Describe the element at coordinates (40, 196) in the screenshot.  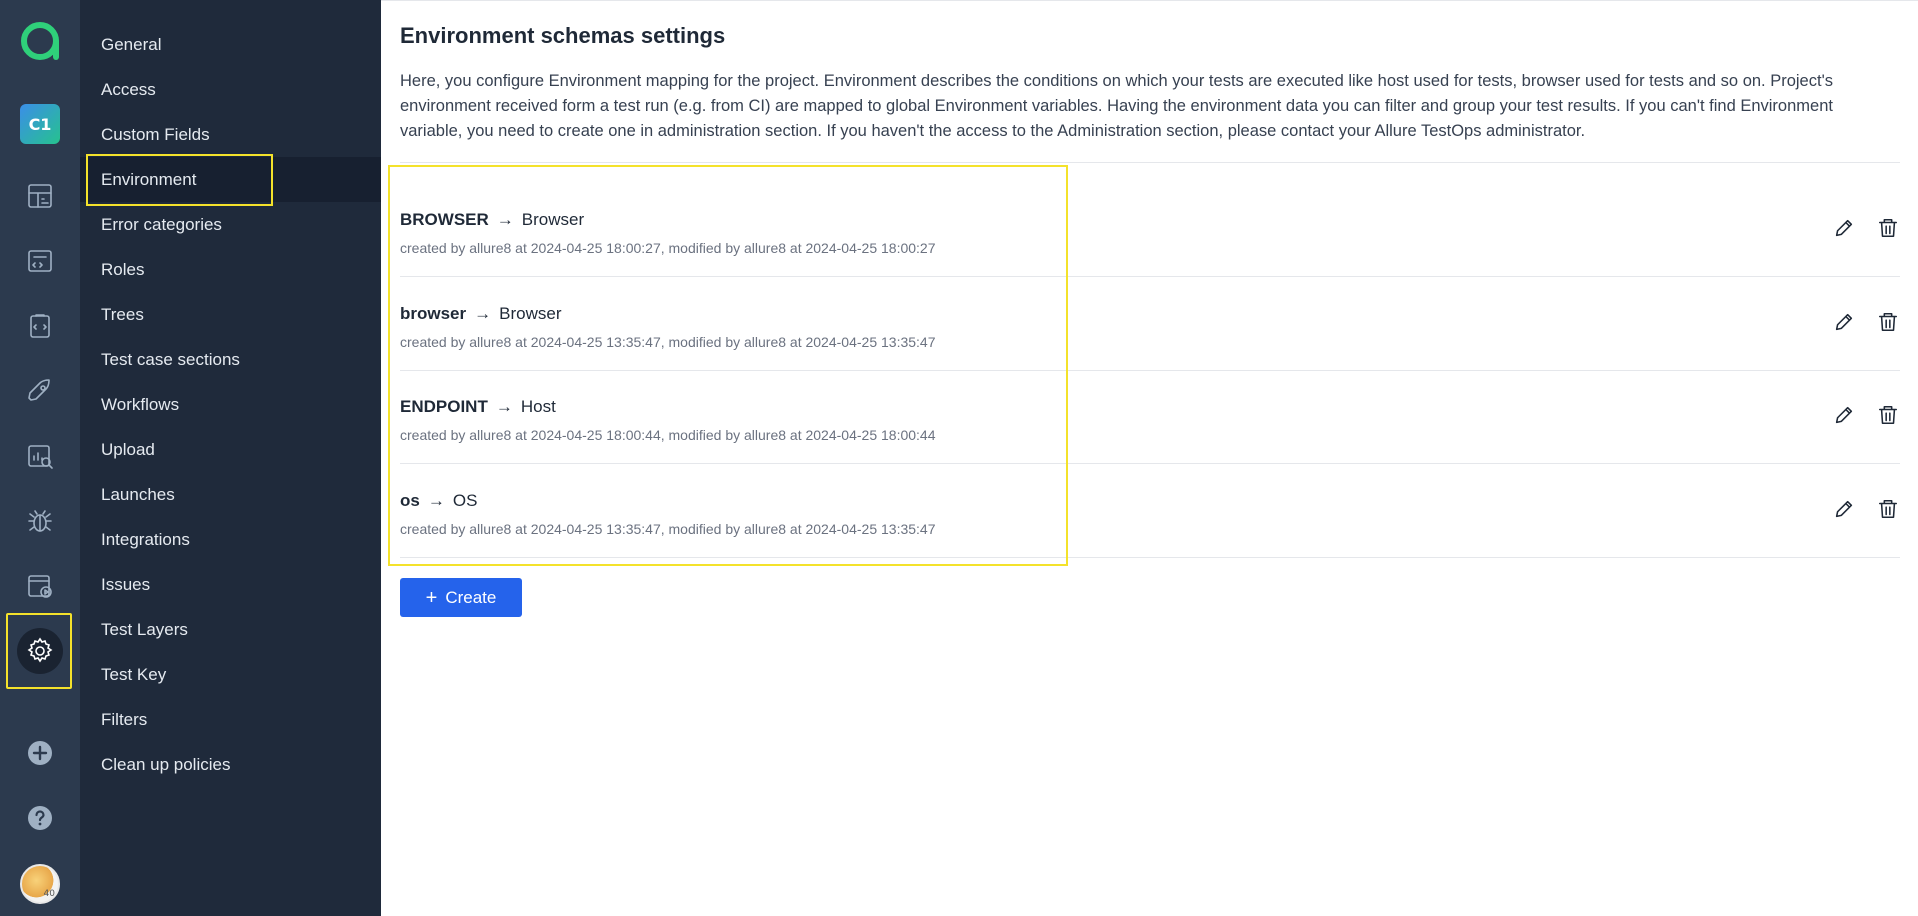
I see `dashboard-icon` at that location.